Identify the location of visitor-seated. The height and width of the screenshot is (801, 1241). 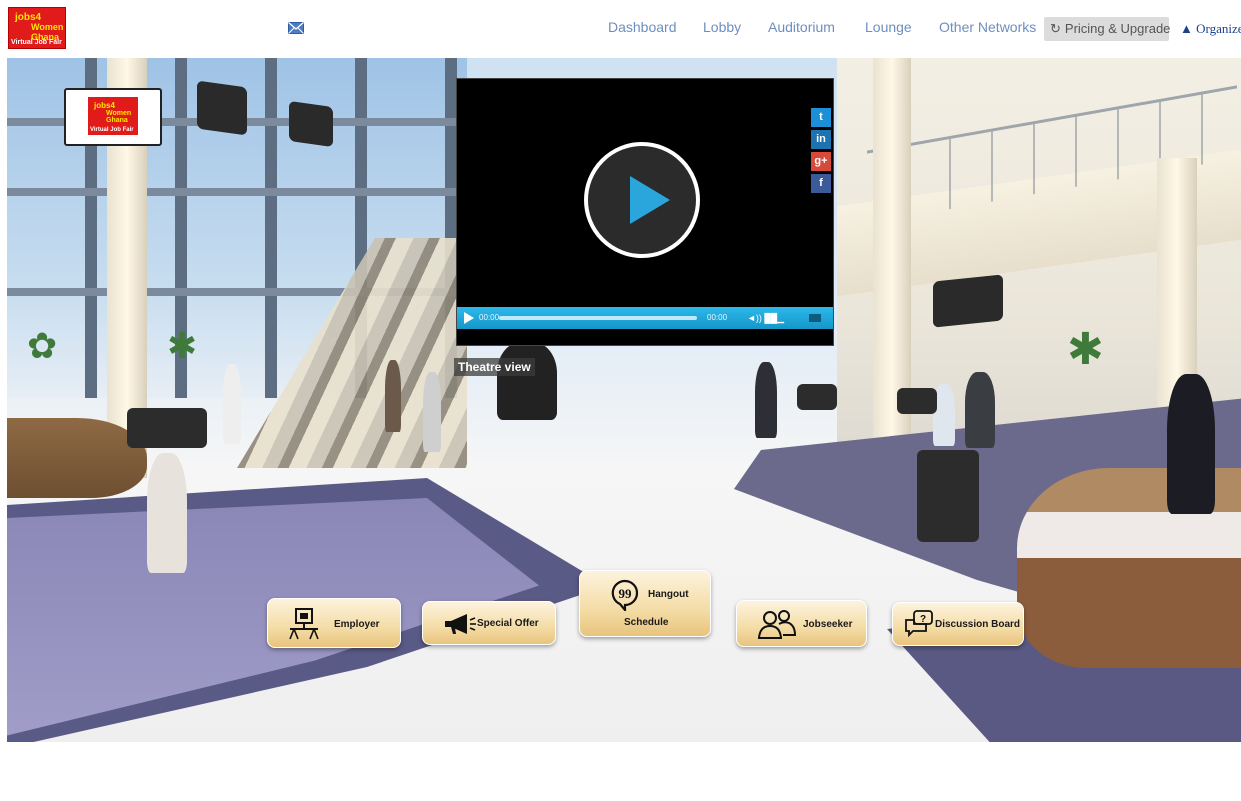
(167, 513).